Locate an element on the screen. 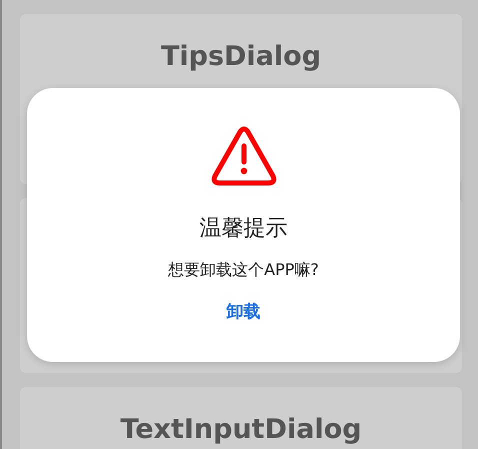 This screenshot has height=449, width=478. dialog-title: 温馨提示 is located at coordinates (244, 229).